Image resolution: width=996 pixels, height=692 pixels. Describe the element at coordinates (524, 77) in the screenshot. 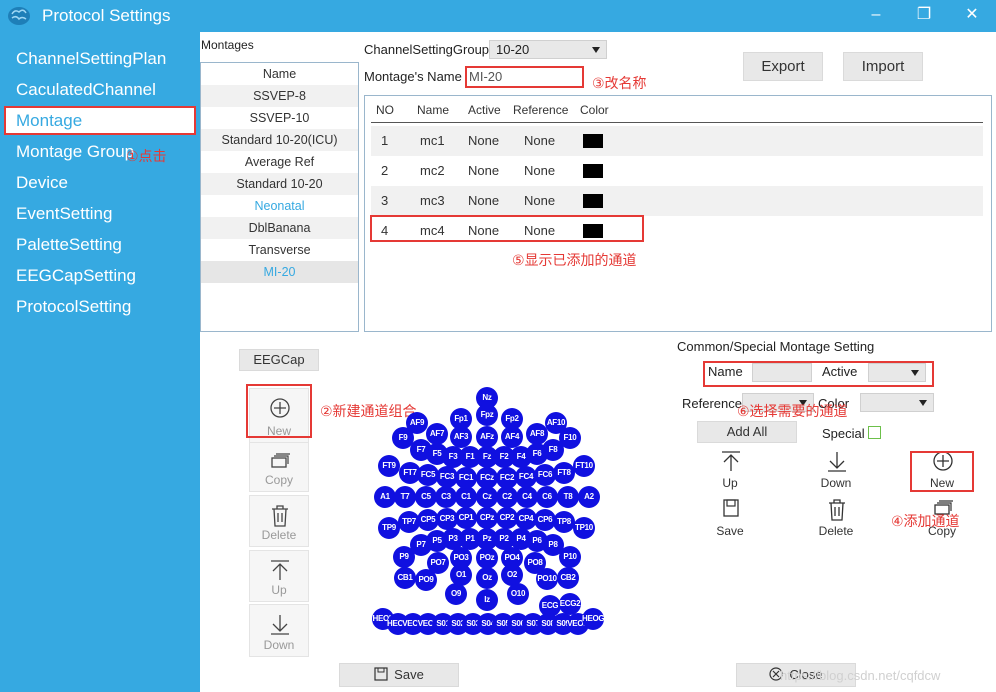

I see `montage-name-input: MI-20` at that location.